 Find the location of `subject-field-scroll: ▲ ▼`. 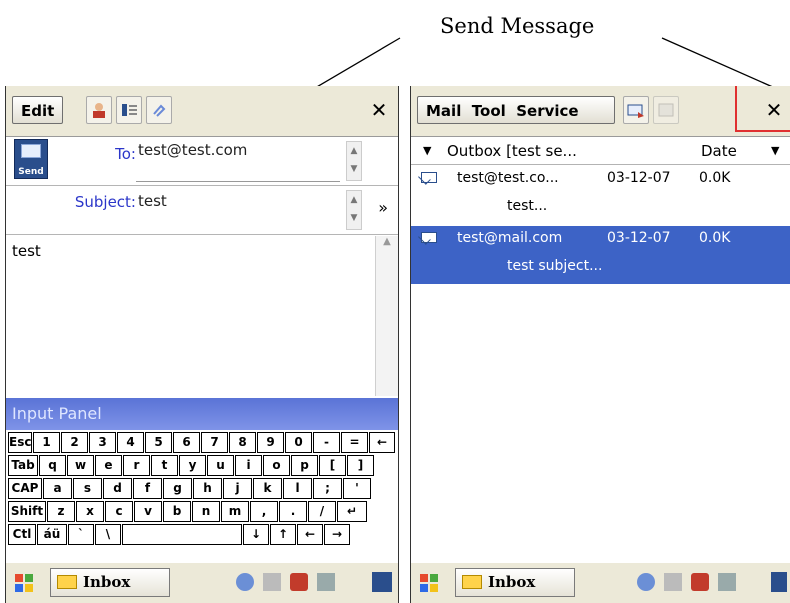

subject-field-scroll: ▲ ▼ is located at coordinates (354, 210).